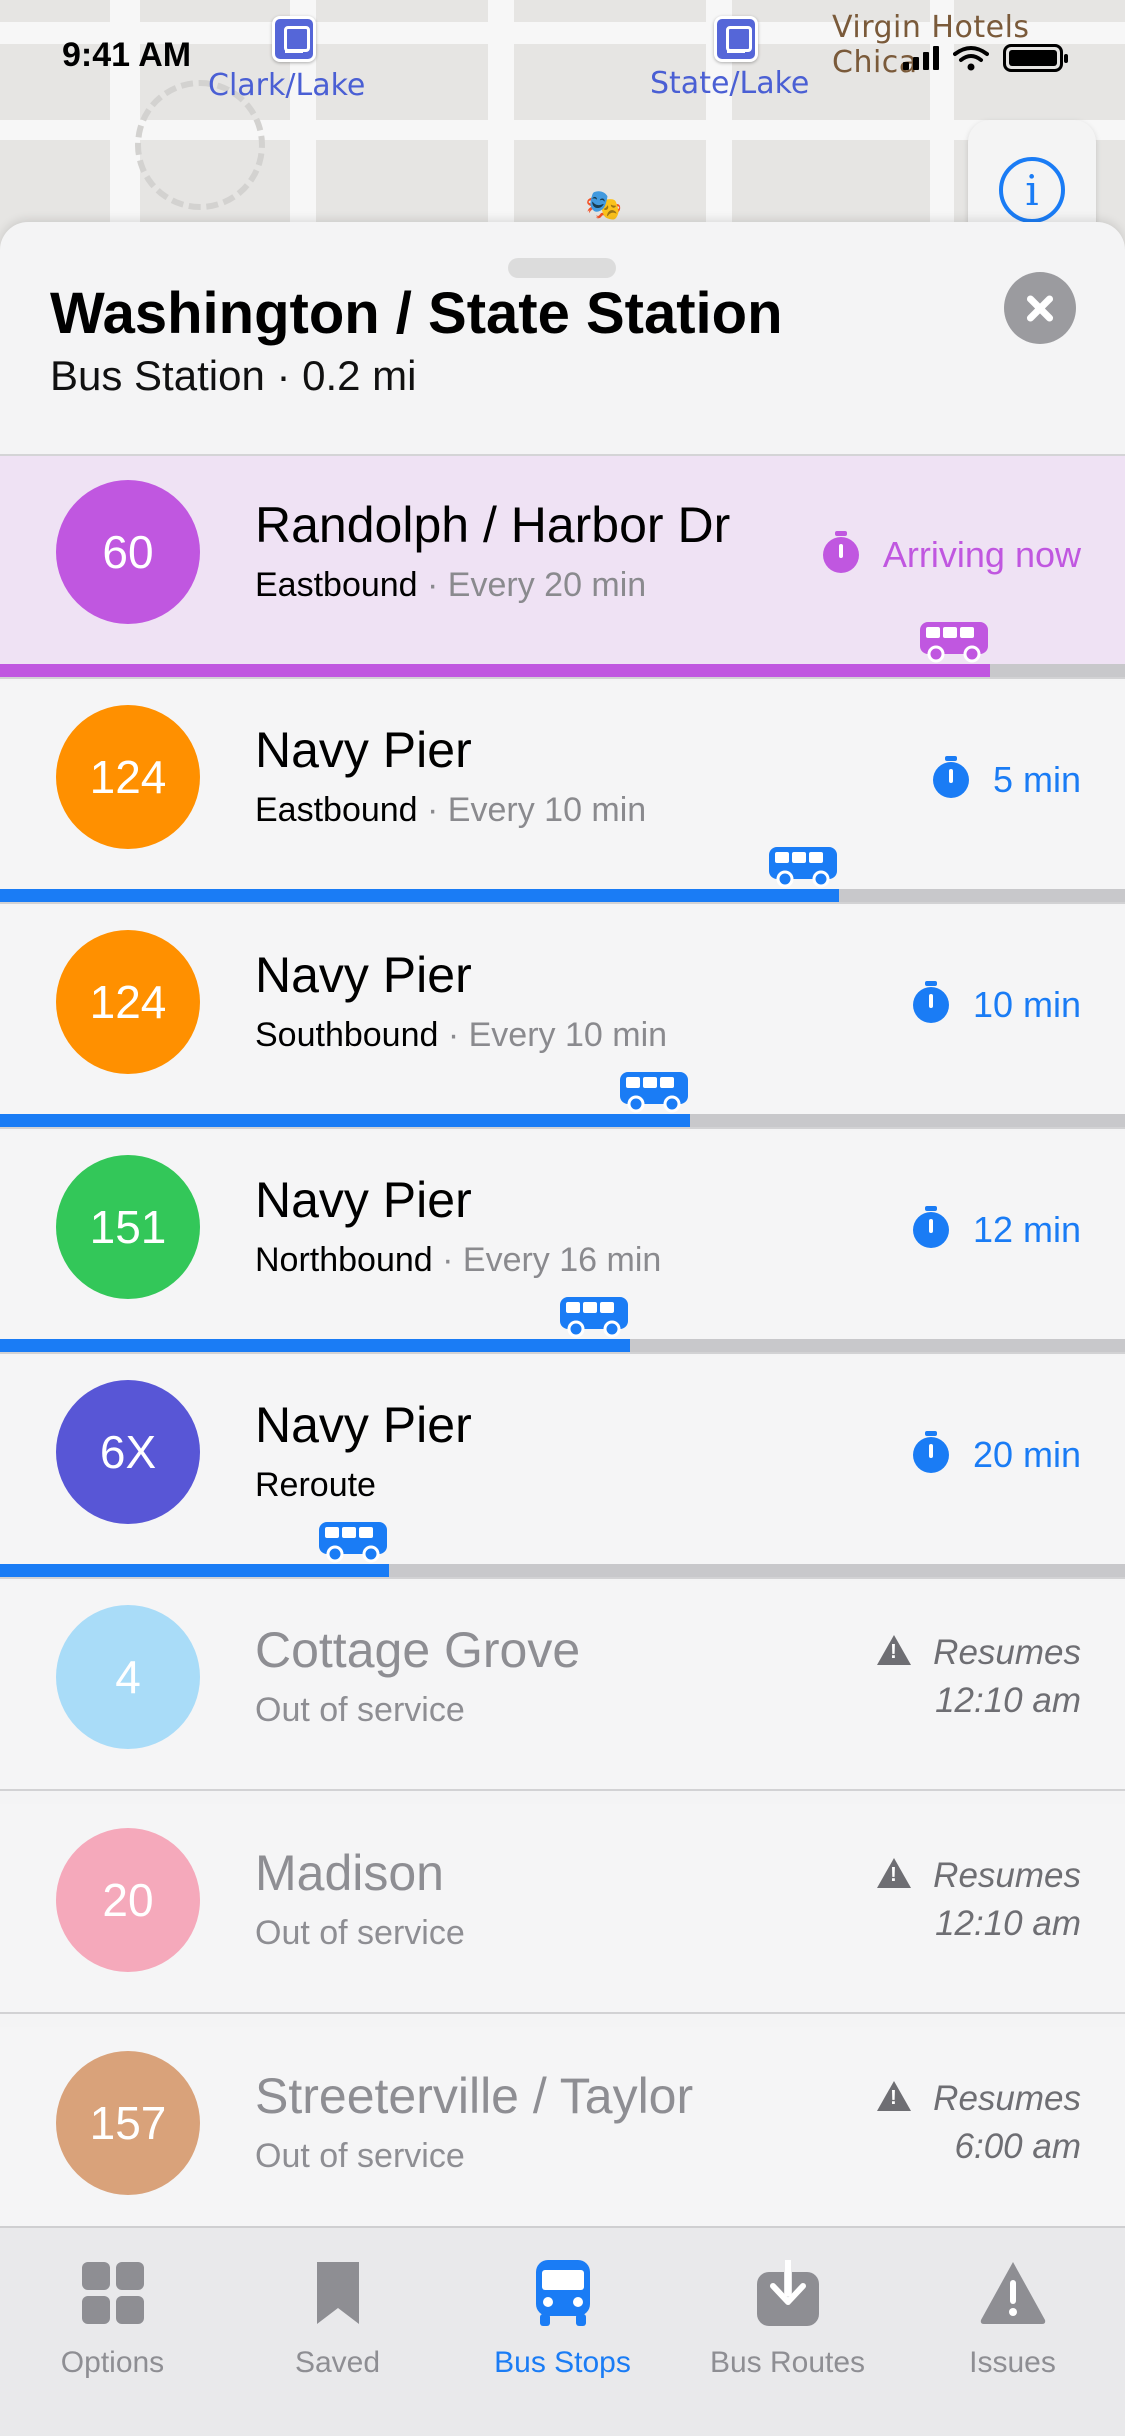  I want to click on route-number-badge: 6X, so click(128, 1452).